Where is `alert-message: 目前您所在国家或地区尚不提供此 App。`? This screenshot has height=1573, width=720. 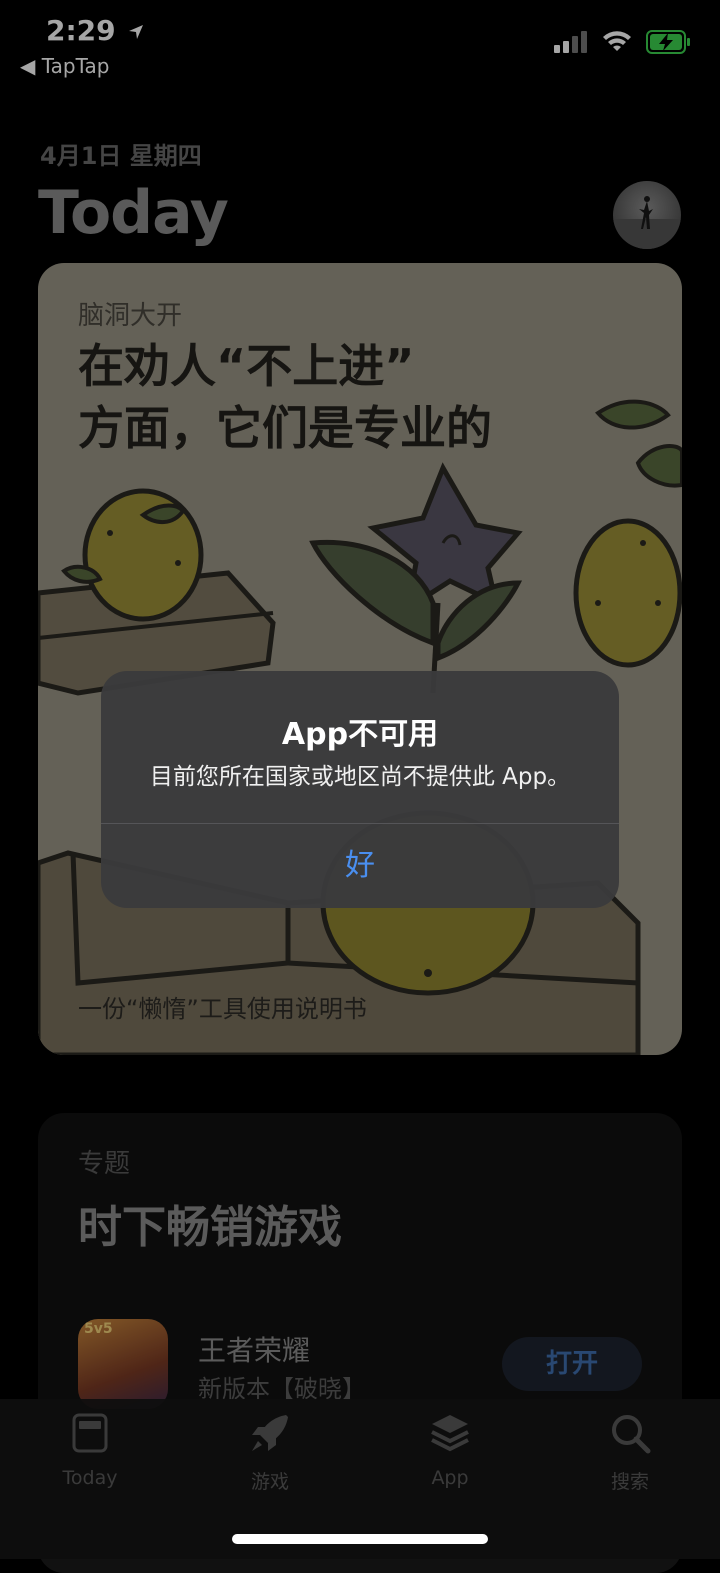
alert-message: 目前您所在国家或地区尚不提供此 App。 is located at coordinates (360, 777).